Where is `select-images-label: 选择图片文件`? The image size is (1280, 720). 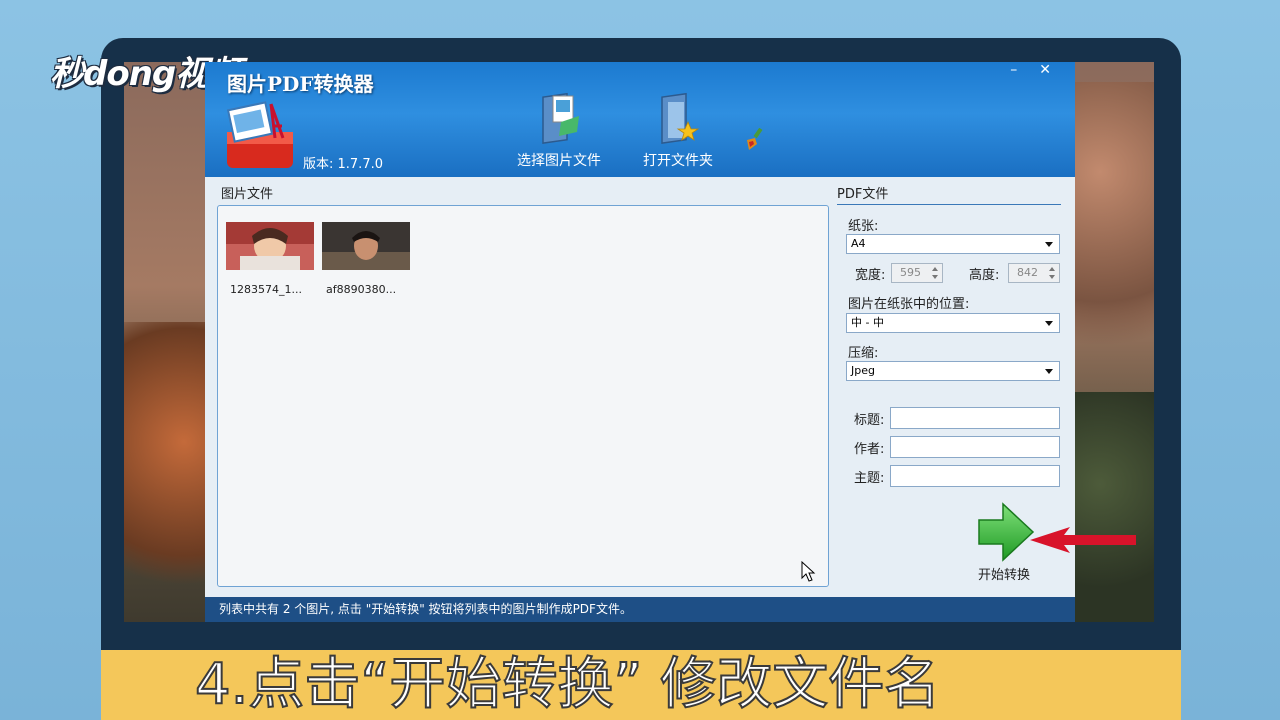
select-images-label: 选择图片文件 is located at coordinates (559, 161).